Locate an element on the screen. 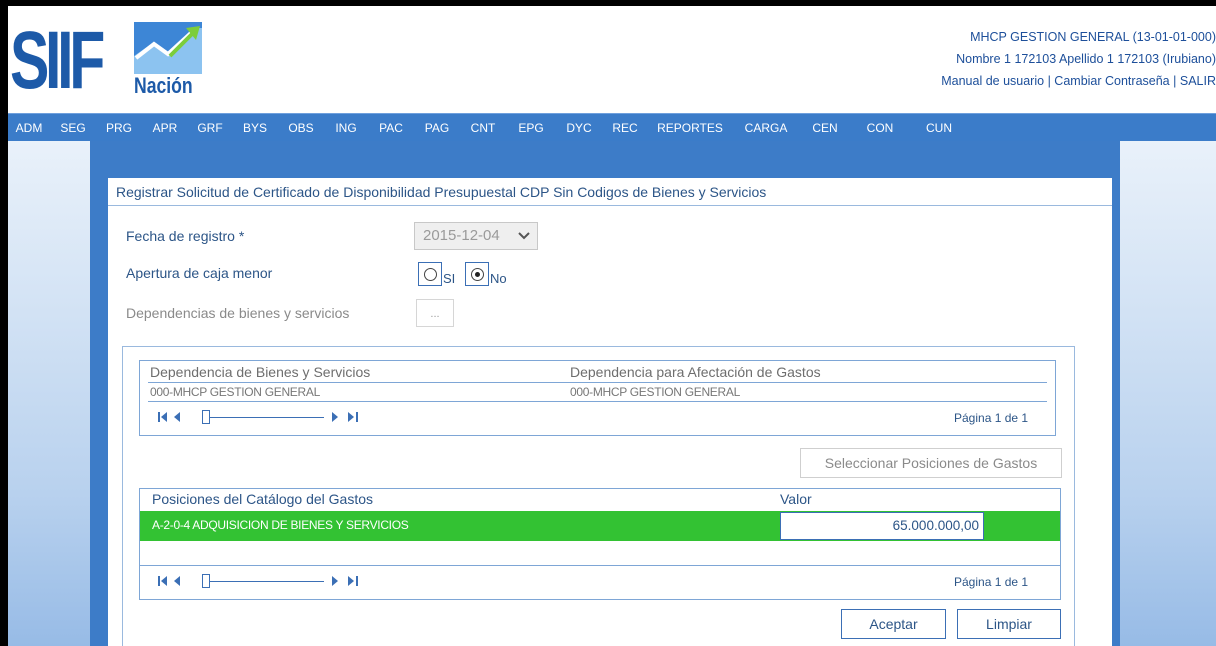  menu-item-cnt: CNT is located at coordinates (483, 128).